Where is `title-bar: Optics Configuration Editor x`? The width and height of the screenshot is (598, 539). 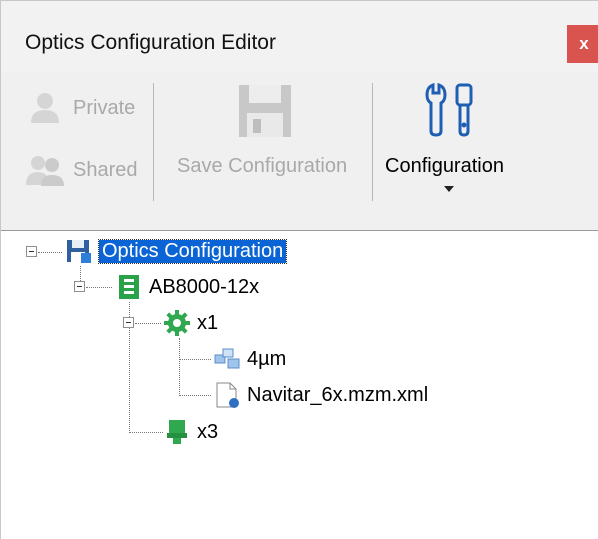
title-bar: Optics Configuration Editor x is located at coordinates (299, 37).